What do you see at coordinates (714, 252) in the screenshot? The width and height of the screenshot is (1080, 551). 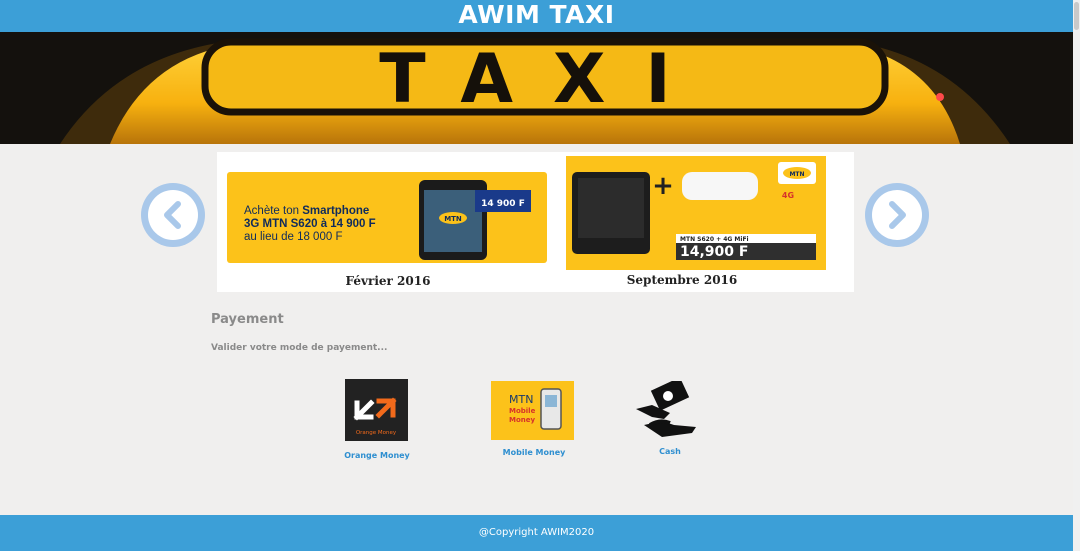 I see `ad2-price-text: 14,900 F` at bounding box center [714, 252].